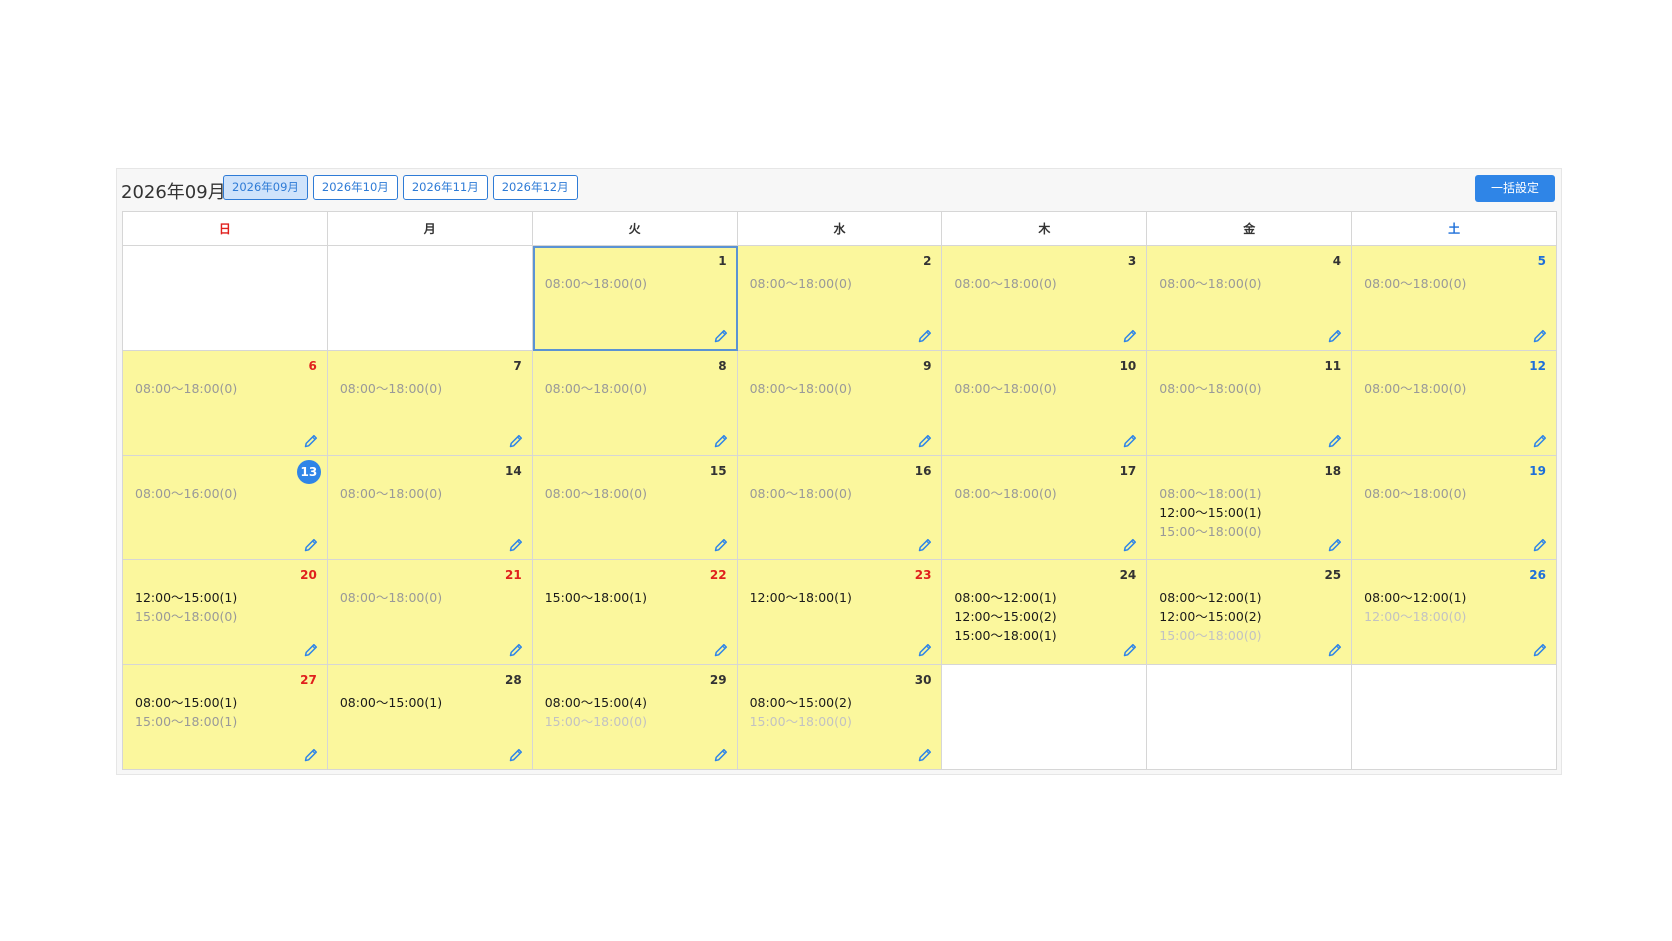 Image resolution: width=1672 pixels, height=941 pixels. What do you see at coordinates (1454, 298) in the screenshot?
I see `day-cell: 5 08:00〜18:00(0)` at bounding box center [1454, 298].